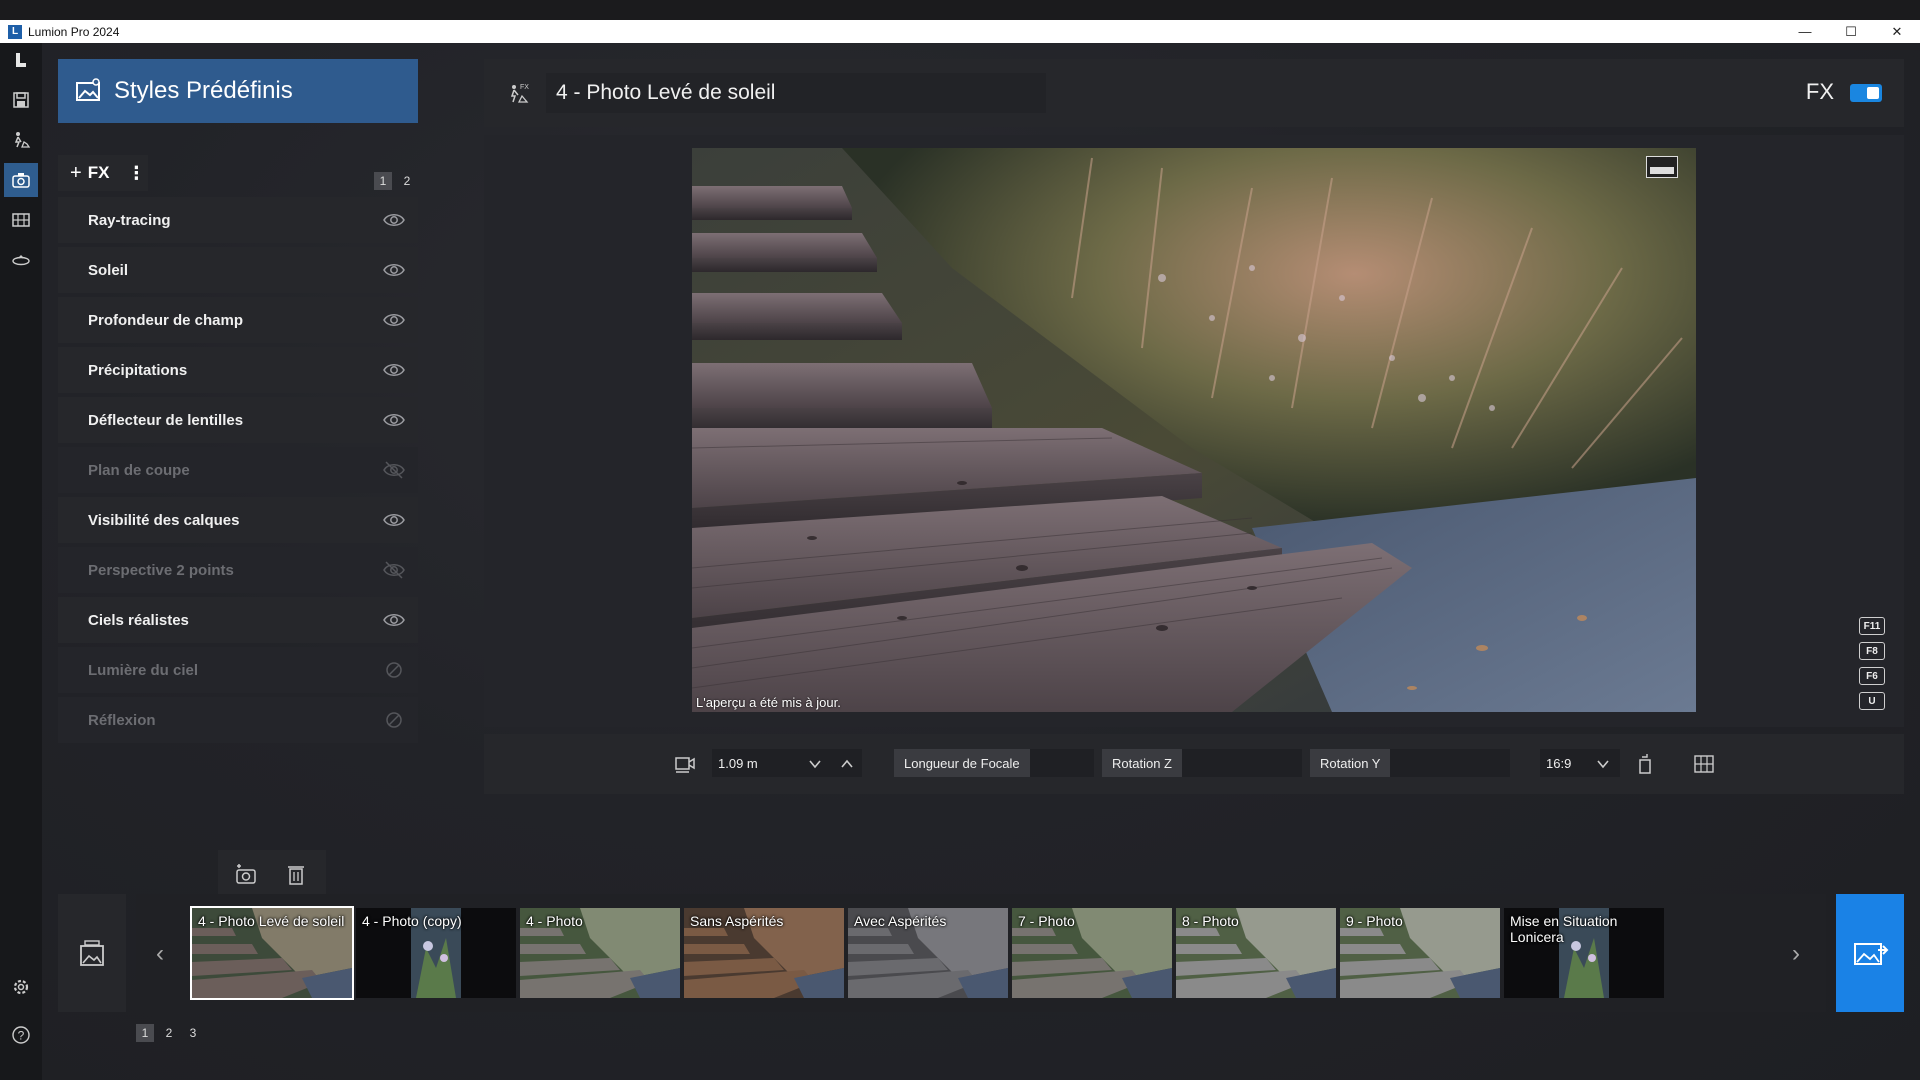 The image size is (1920, 1080). What do you see at coordinates (1256, 953) in the screenshot?
I see `photo-thumbnail: 8 - Photo` at bounding box center [1256, 953].